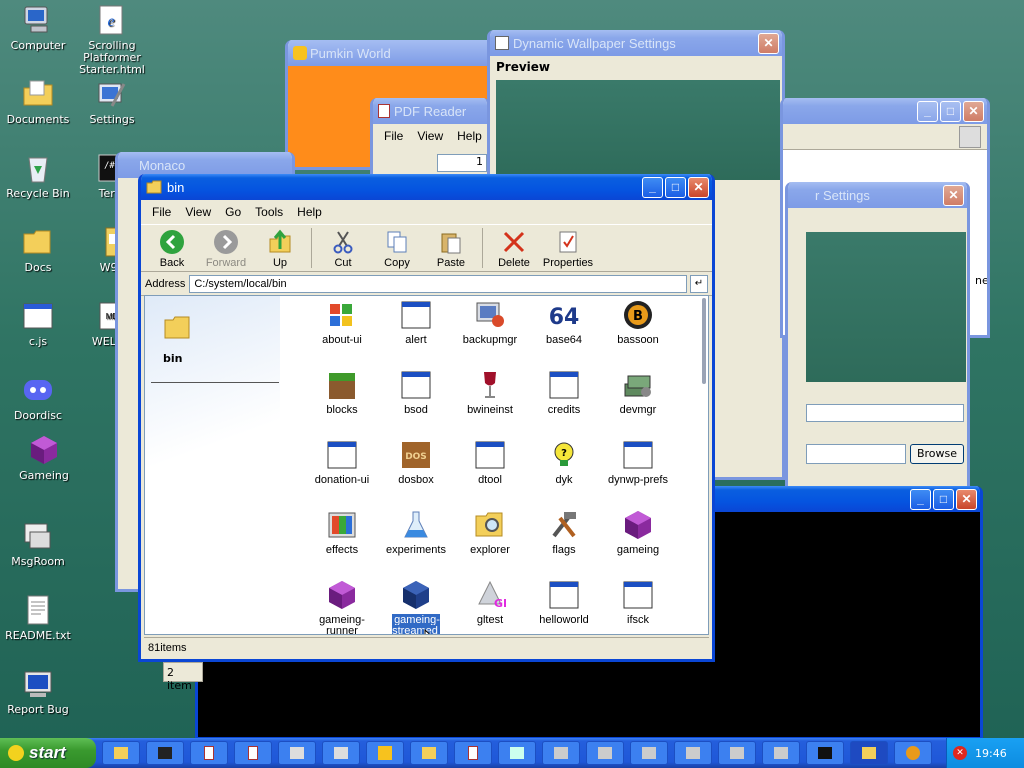 The width and height of the screenshot is (1024, 768). I want to click on desktop-icon-recycle-bin: Recycle Bin, so click(38, 176).